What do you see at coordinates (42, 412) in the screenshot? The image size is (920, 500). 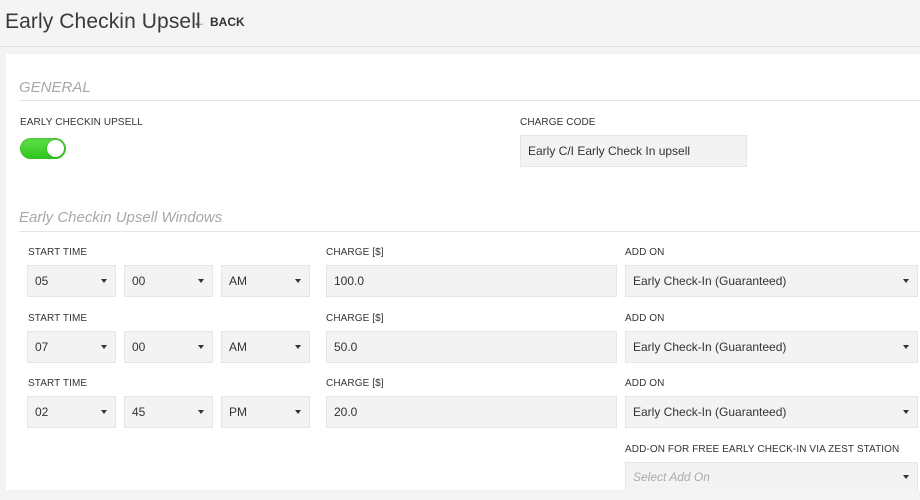 I see `start-hour-value: 02` at bounding box center [42, 412].